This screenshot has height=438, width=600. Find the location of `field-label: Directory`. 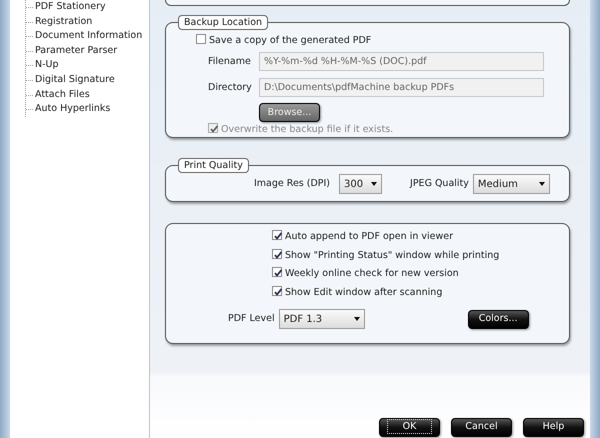

field-label: Directory is located at coordinates (230, 87).